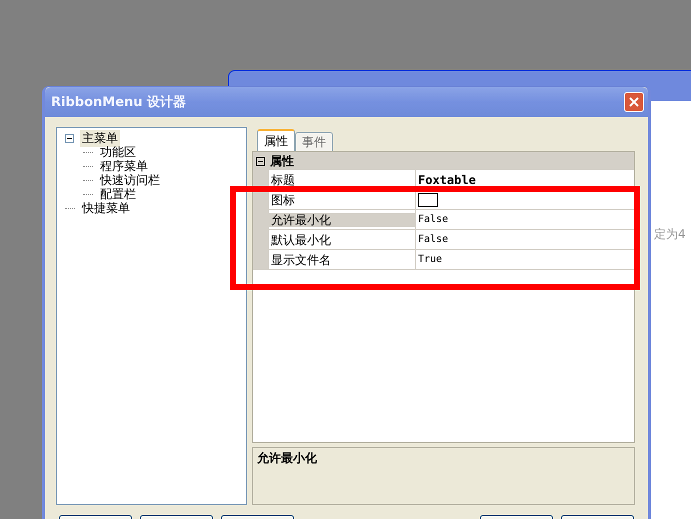 This screenshot has height=519, width=691. What do you see at coordinates (100, 138) in the screenshot?
I see `tree-item: 主菜单` at bounding box center [100, 138].